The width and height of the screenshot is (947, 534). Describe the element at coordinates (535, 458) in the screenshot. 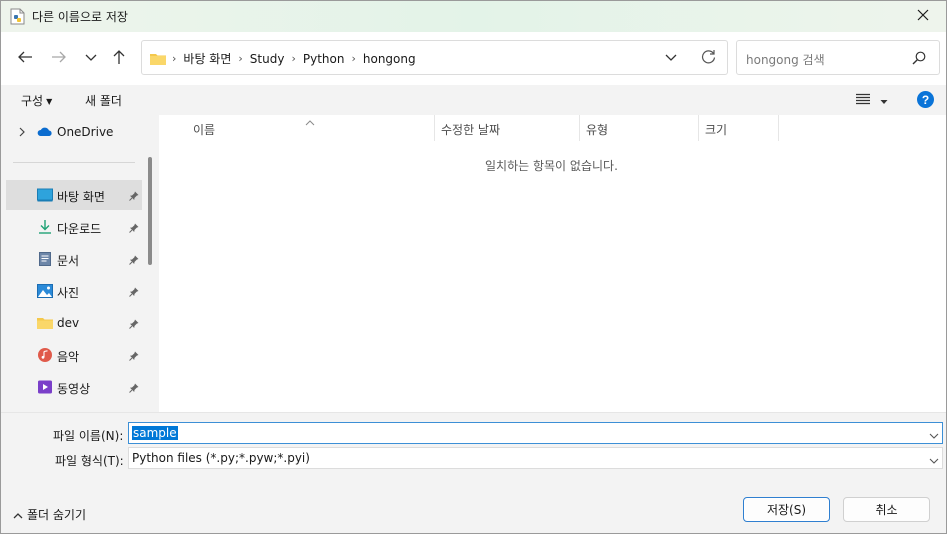

I see `filetype-select: Python files (*.py;*.pyw;*.pyi)` at that location.